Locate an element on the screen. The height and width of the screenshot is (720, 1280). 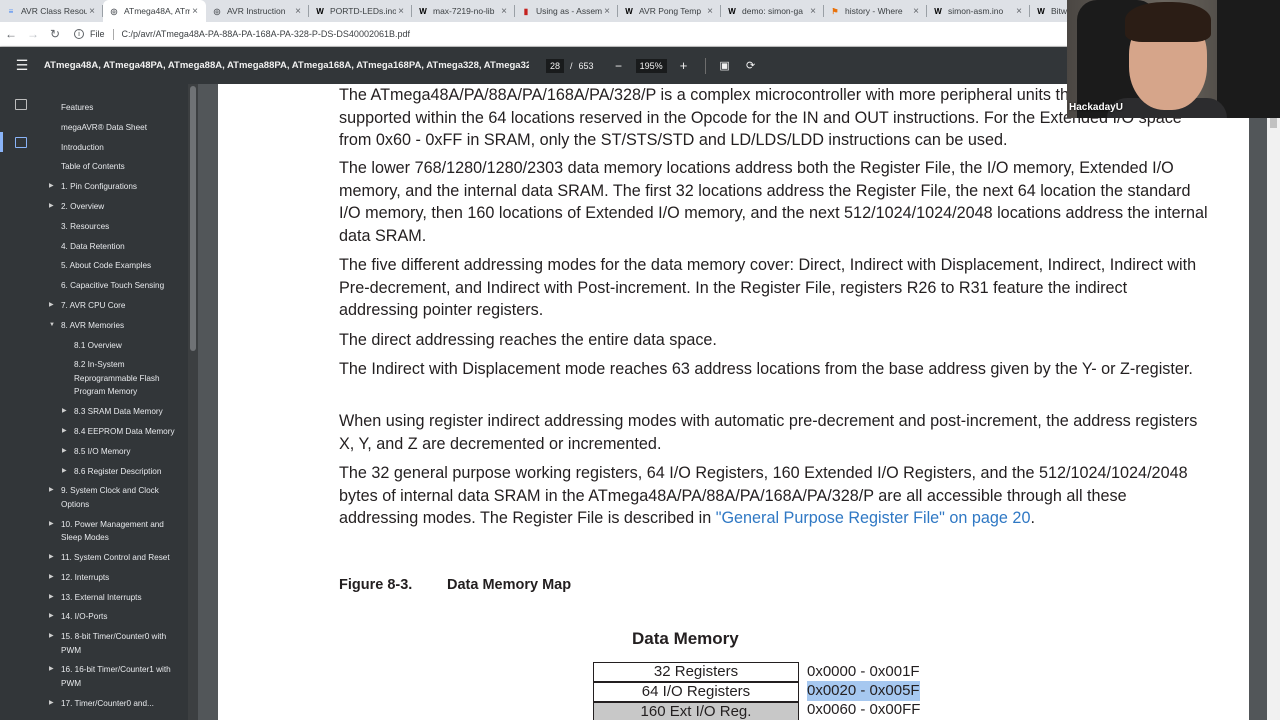
arrow-right-icon: → is located at coordinates (33, 34).